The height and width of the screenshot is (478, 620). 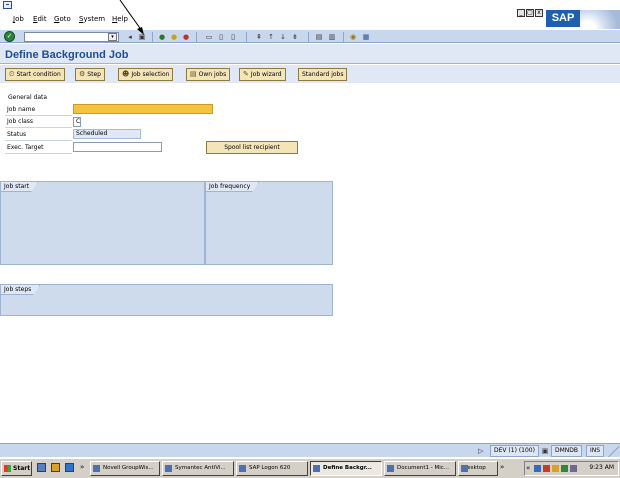 I want to click on taskbar-more-icon: », so click(x=502, y=467).